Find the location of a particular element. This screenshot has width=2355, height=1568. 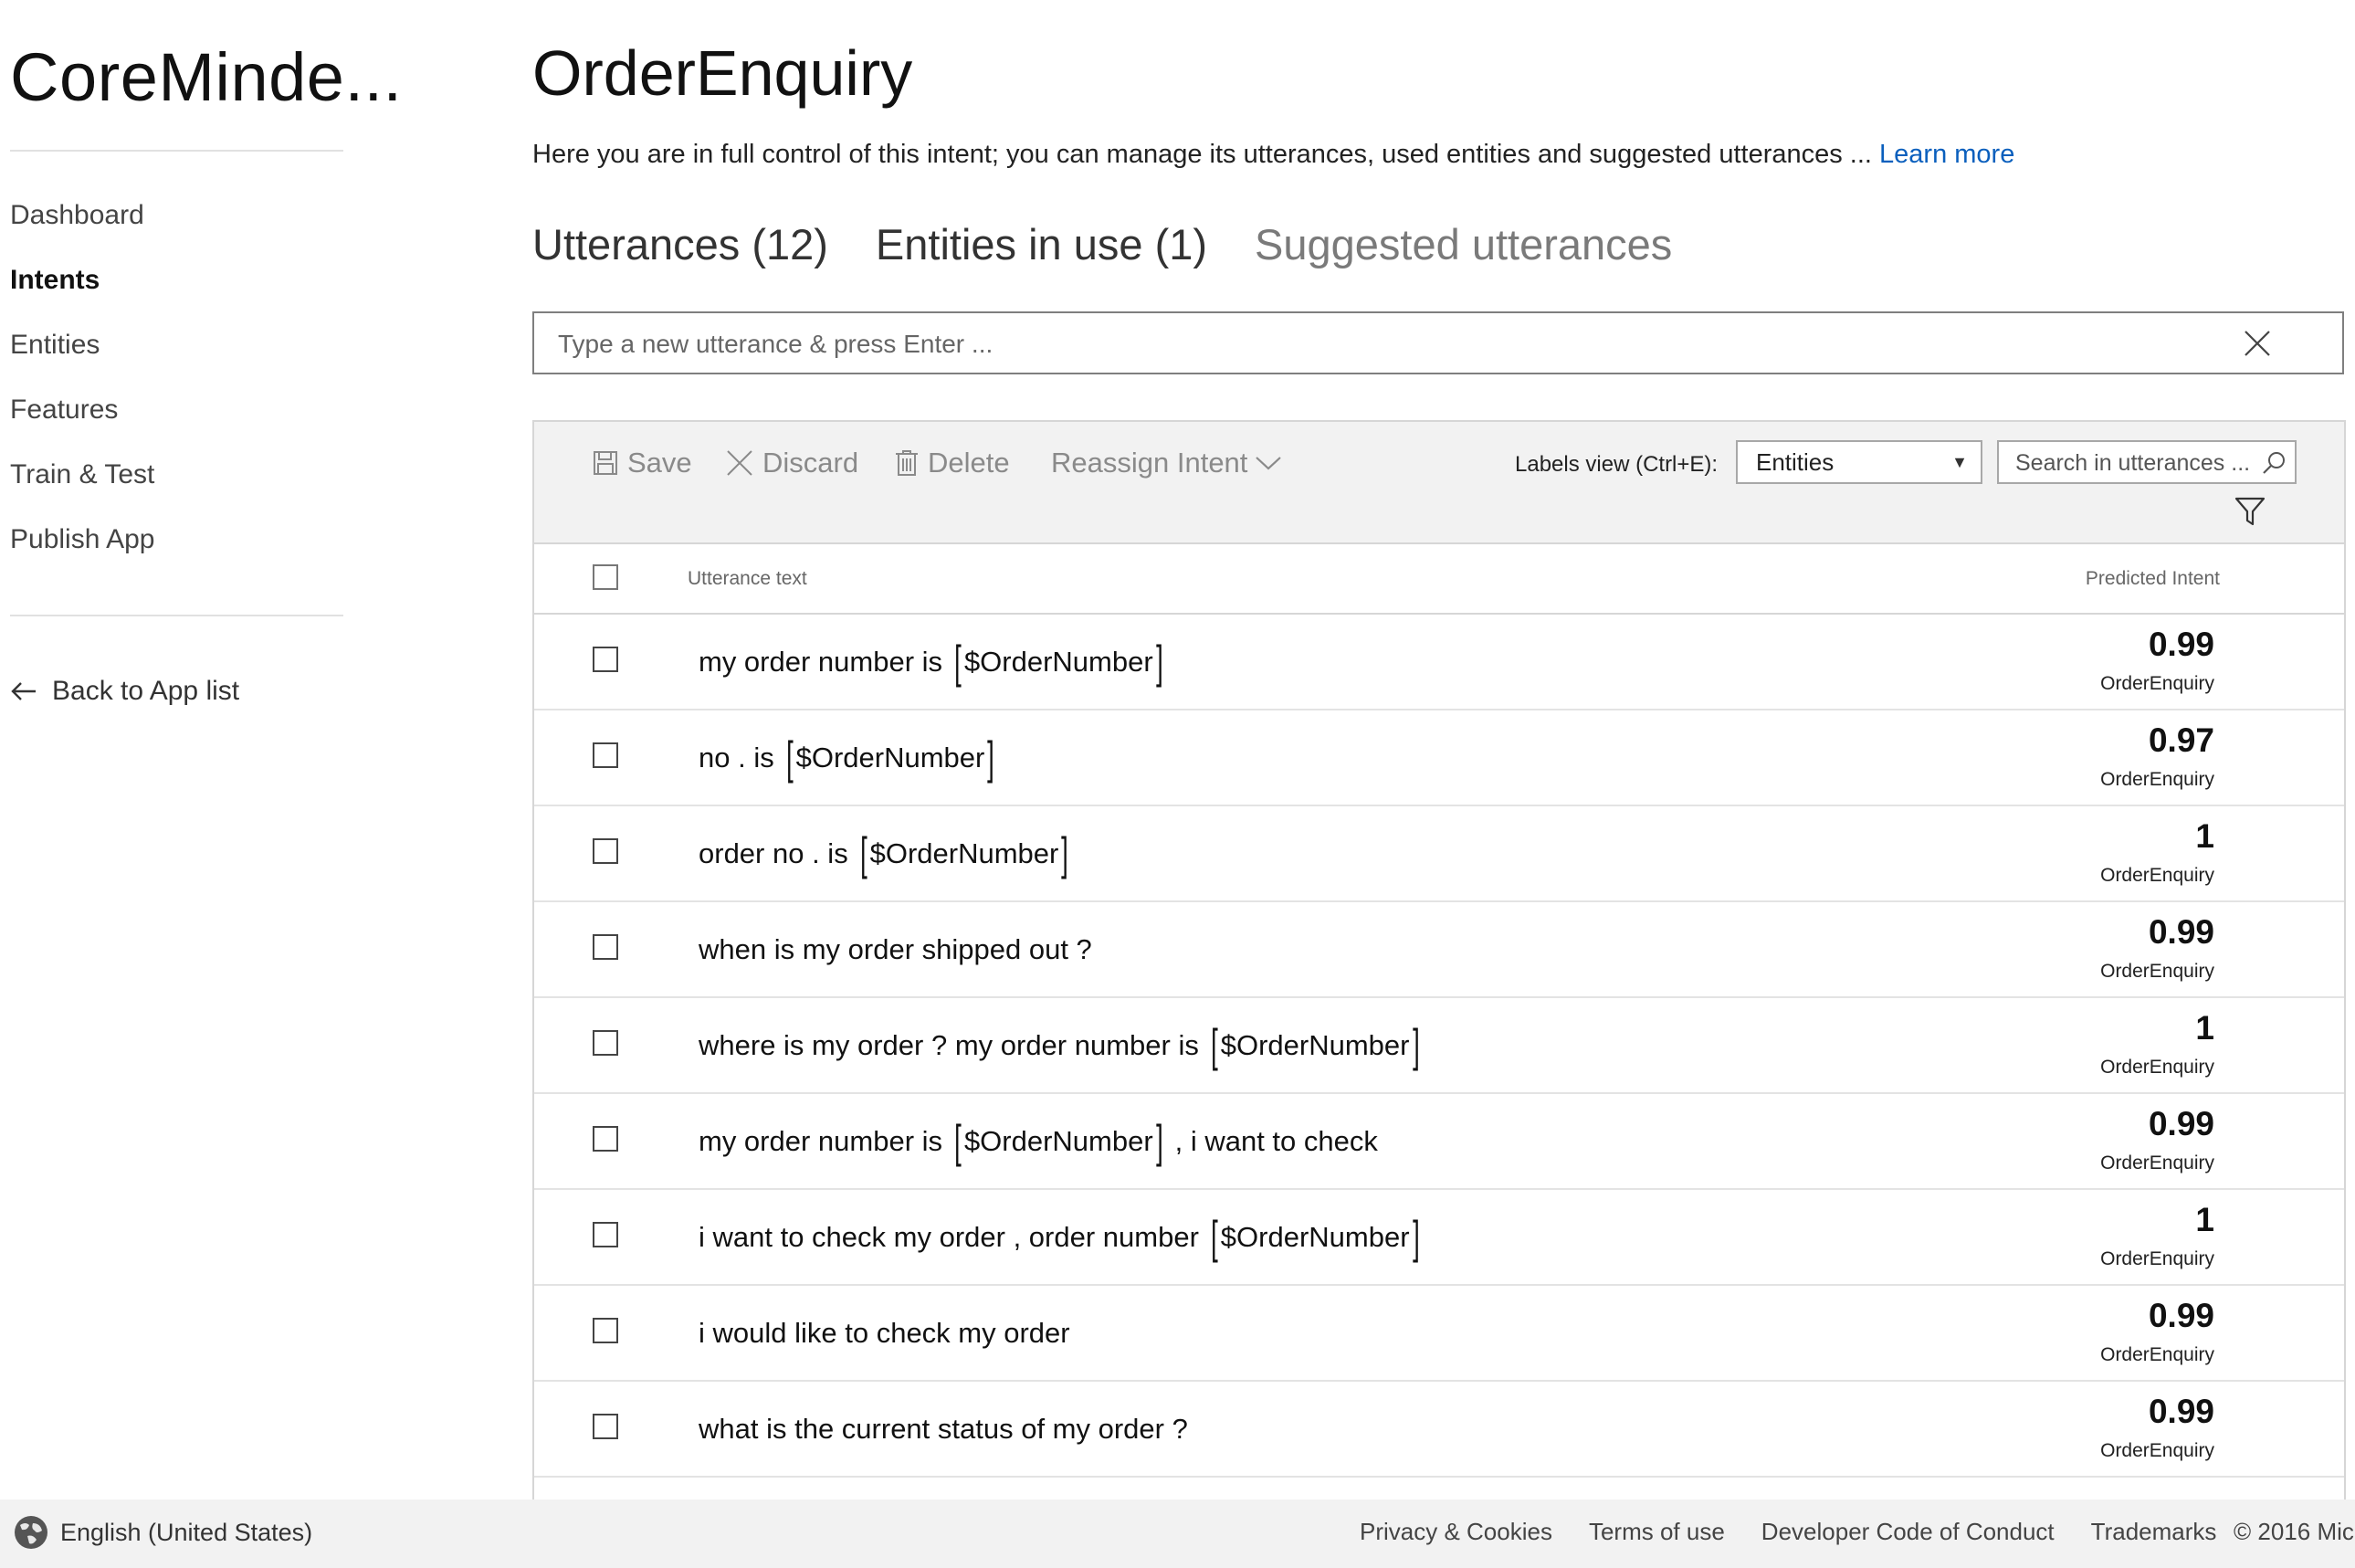

footer-link-terms-of-use: Terms of use is located at coordinates (1657, 1532).